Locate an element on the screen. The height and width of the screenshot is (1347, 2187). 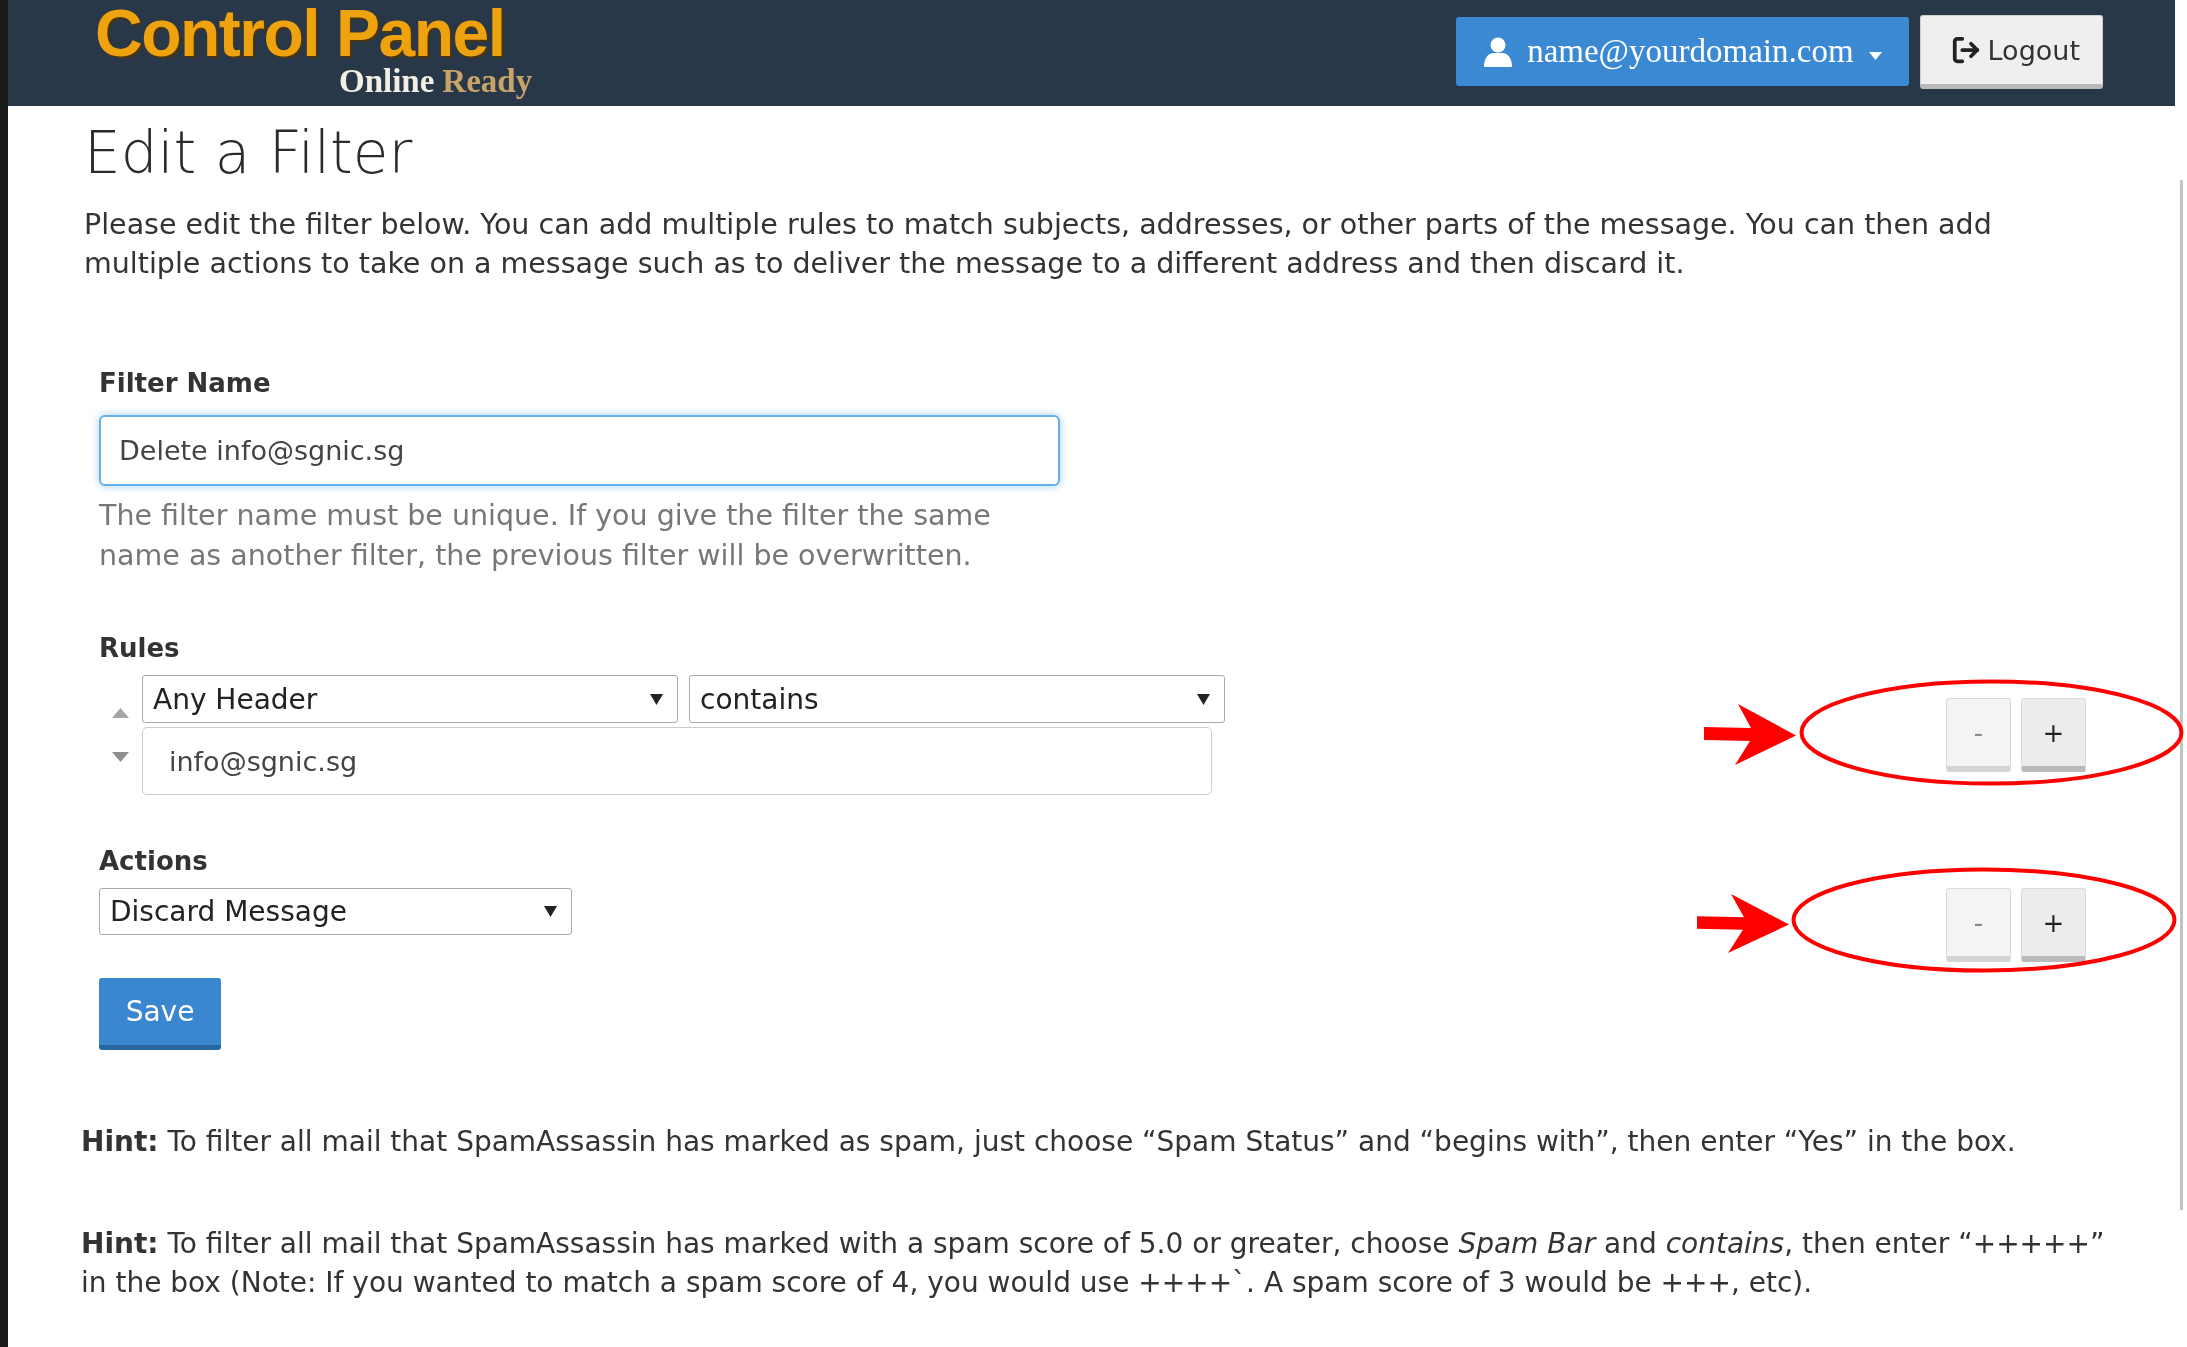
rule-value-input: info@sgnic.sg is located at coordinates (677, 761).